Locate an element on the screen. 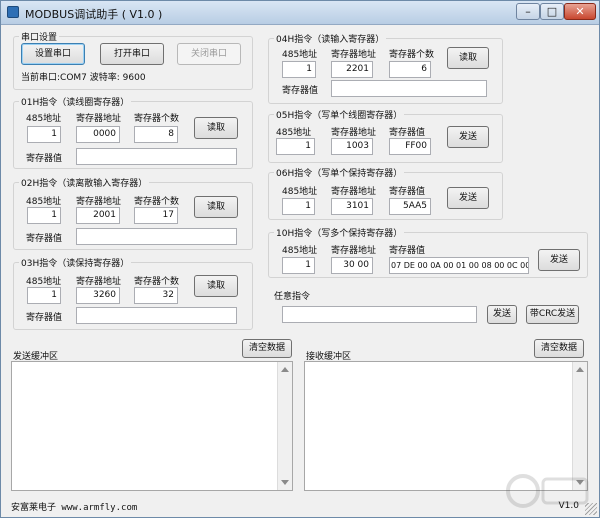  group-title: 串口设置 is located at coordinates (39, 36).